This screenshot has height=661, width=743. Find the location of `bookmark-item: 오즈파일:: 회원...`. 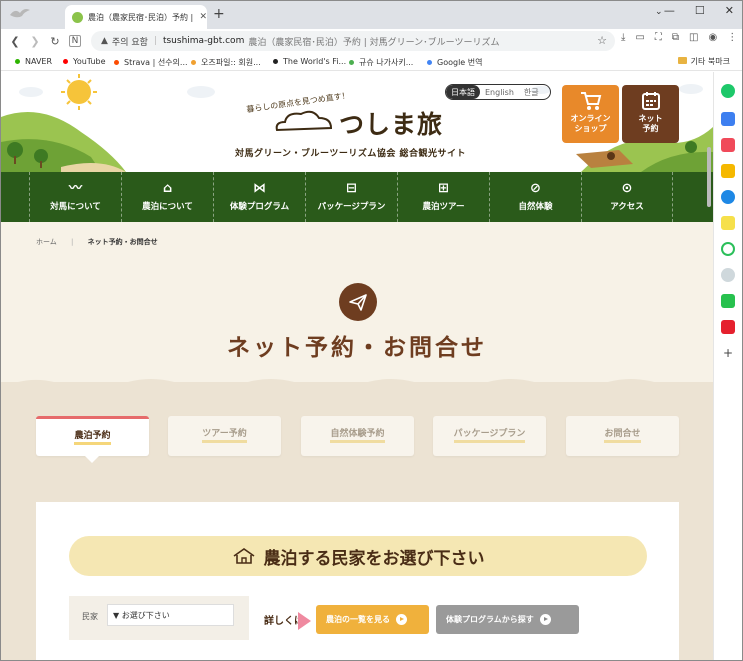

bookmark-item: 오즈파일:: 회원... is located at coordinates (226, 62).